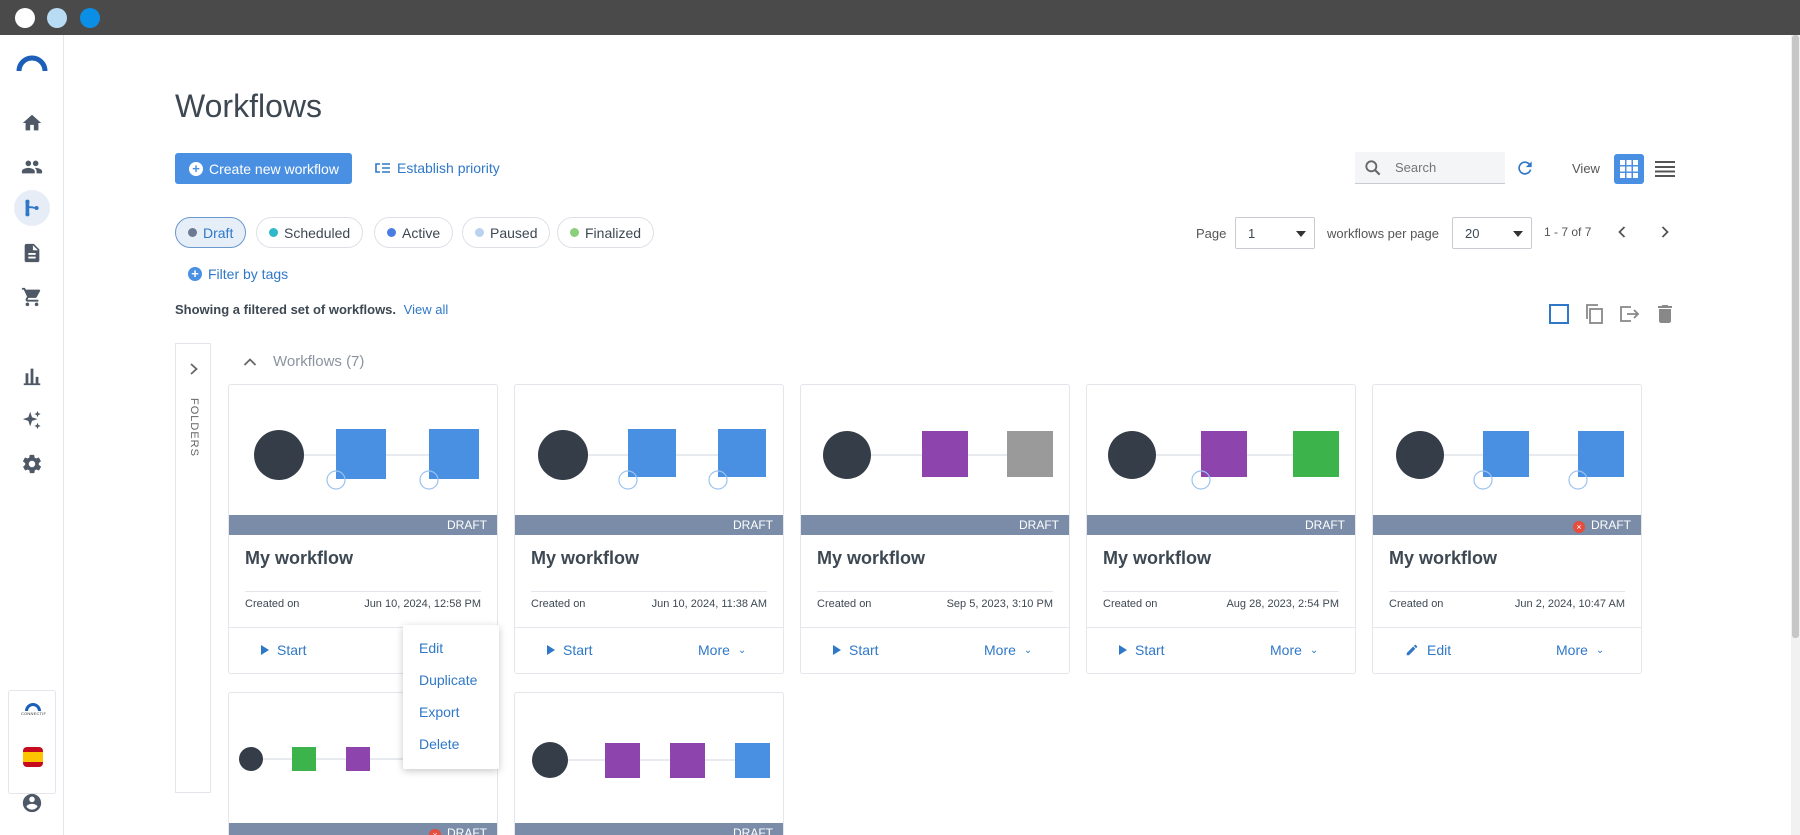 The width and height of the screenshot is (1800, 835). What do you see at coordinates (32, 742) in the screenshot?
I see `sidebar-bottom-panel: CONNECTIF` at bounding box center [32, 742].